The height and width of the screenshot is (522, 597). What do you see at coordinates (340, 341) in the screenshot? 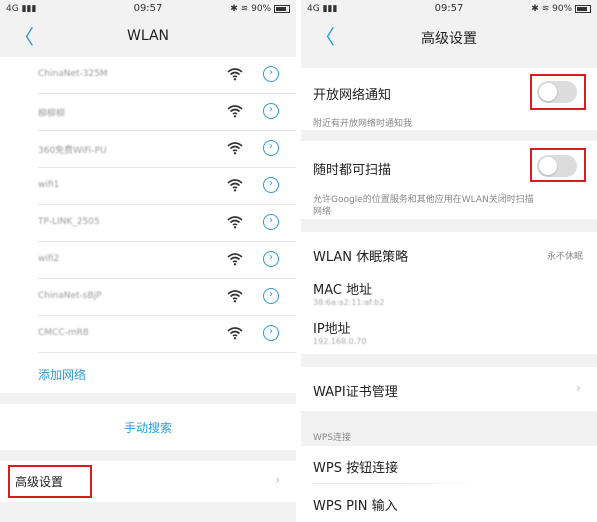
I see `ip-value: 192.168.0.70` at bounding box center [340, 341].